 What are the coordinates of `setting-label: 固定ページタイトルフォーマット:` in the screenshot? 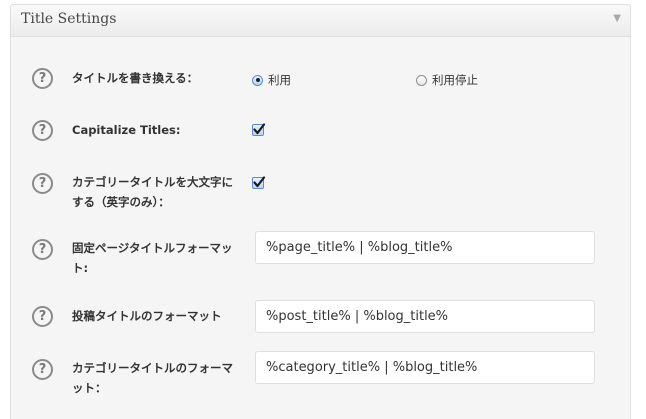 It's located at (152, 258).